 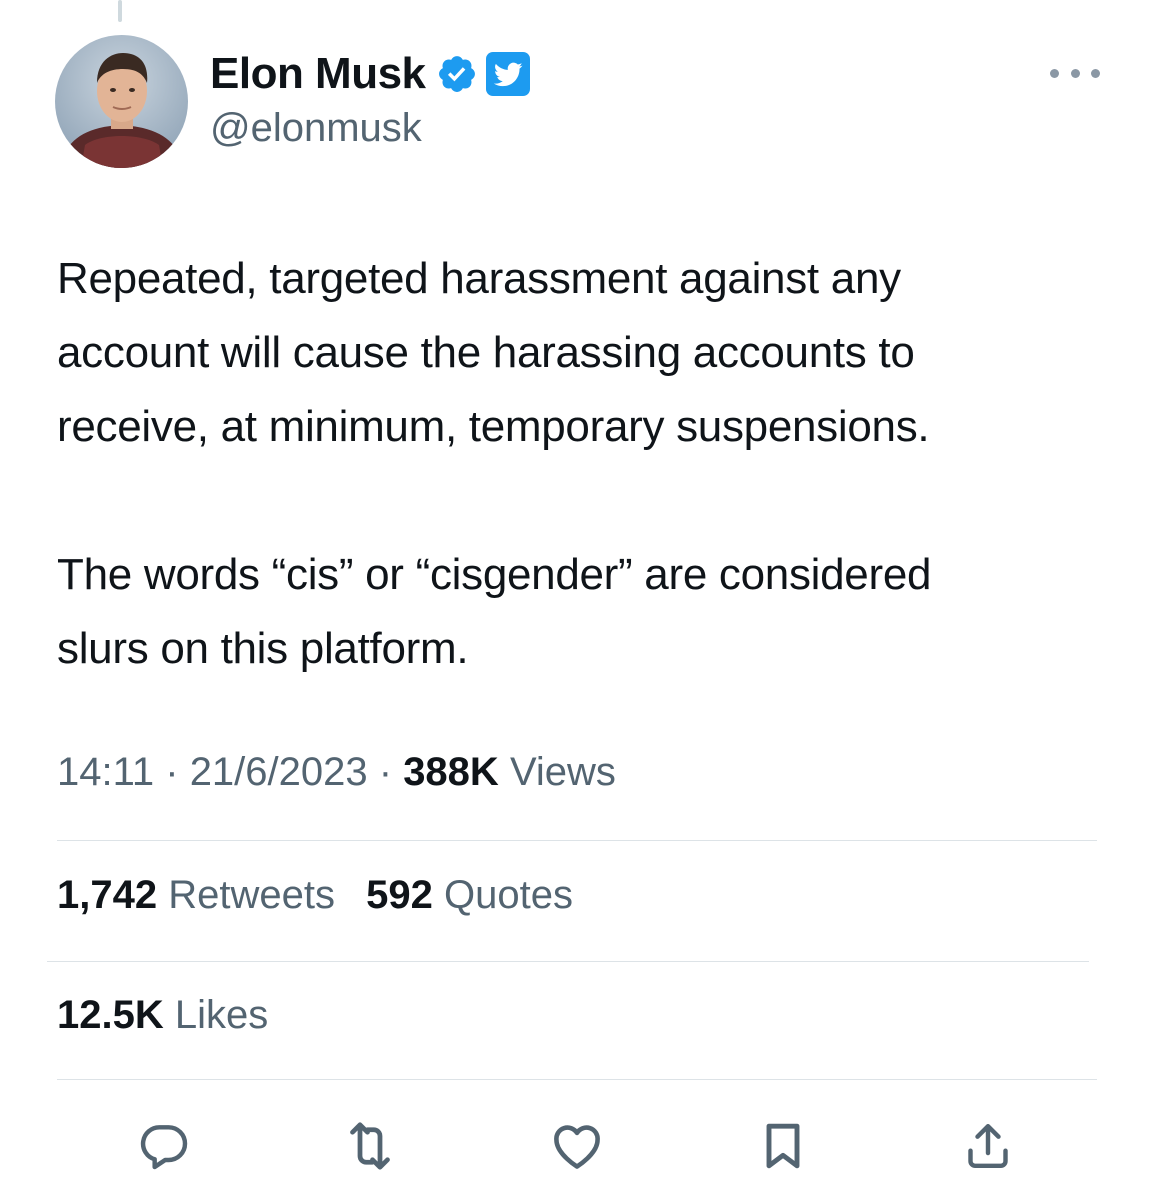 What do you see at coordinates (316, 128) in the screenshot?
I see `author-handle: @elonmusk` at bounding box center [316, 128].